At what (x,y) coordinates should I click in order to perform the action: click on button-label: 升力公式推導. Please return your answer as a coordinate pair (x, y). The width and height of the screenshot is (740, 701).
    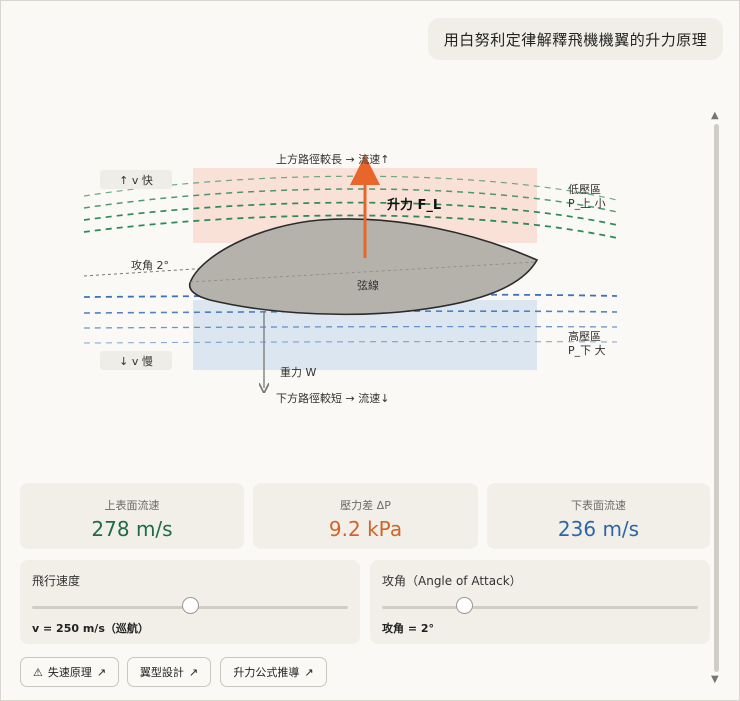
    Looking at the image, I should click on (266, 672).